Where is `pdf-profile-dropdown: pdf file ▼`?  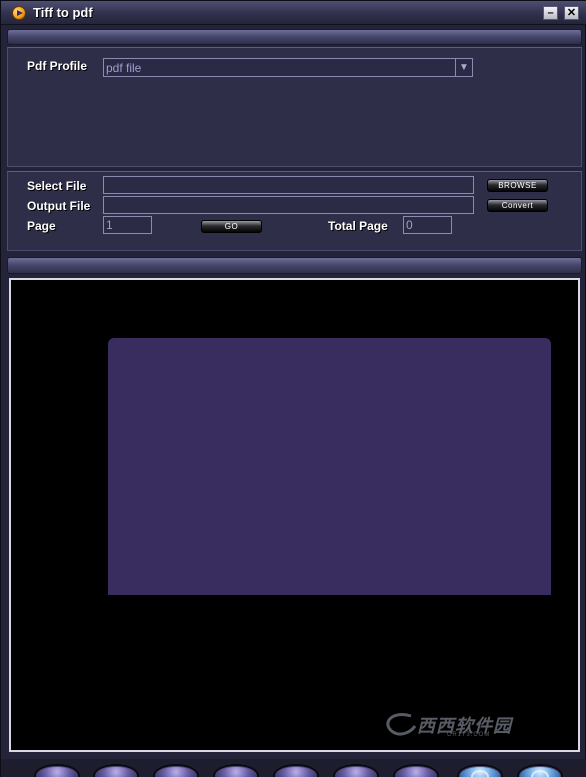
pdf-profile-dropdown: pdf file ▼ is located at coordinates (288, 67).